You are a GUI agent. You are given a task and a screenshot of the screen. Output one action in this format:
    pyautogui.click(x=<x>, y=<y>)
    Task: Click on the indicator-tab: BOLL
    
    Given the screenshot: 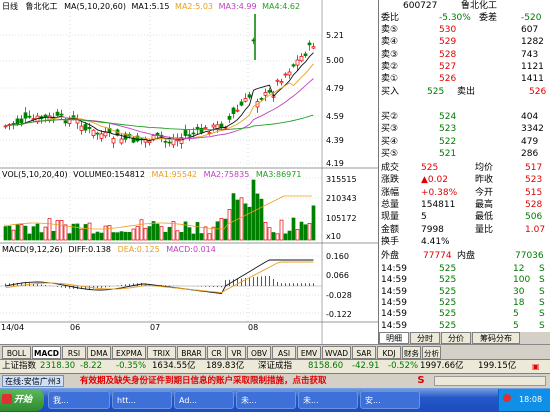 What is the action you would take?
    pyautogui.click(x=16, y=352)
    